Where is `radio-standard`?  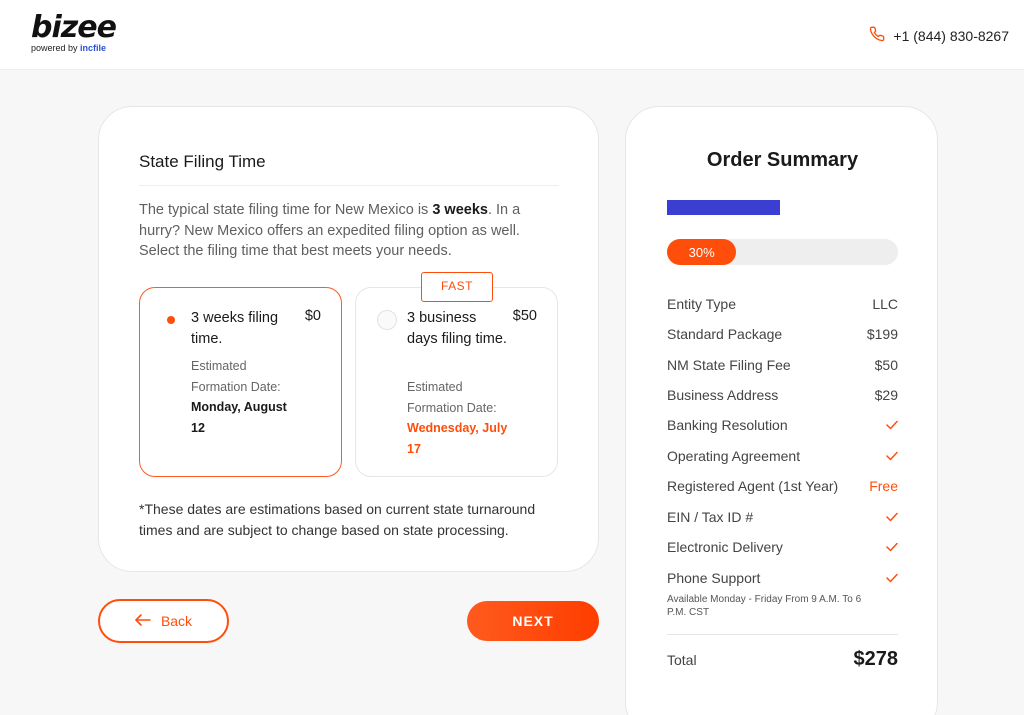
radio-standard is located at coordinates (171, 320).